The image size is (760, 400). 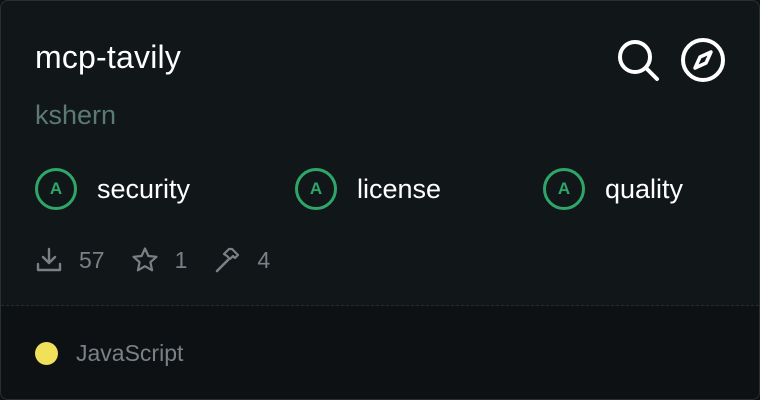 I want to click on language-name: JavaScript, so click(x=130, y=353).